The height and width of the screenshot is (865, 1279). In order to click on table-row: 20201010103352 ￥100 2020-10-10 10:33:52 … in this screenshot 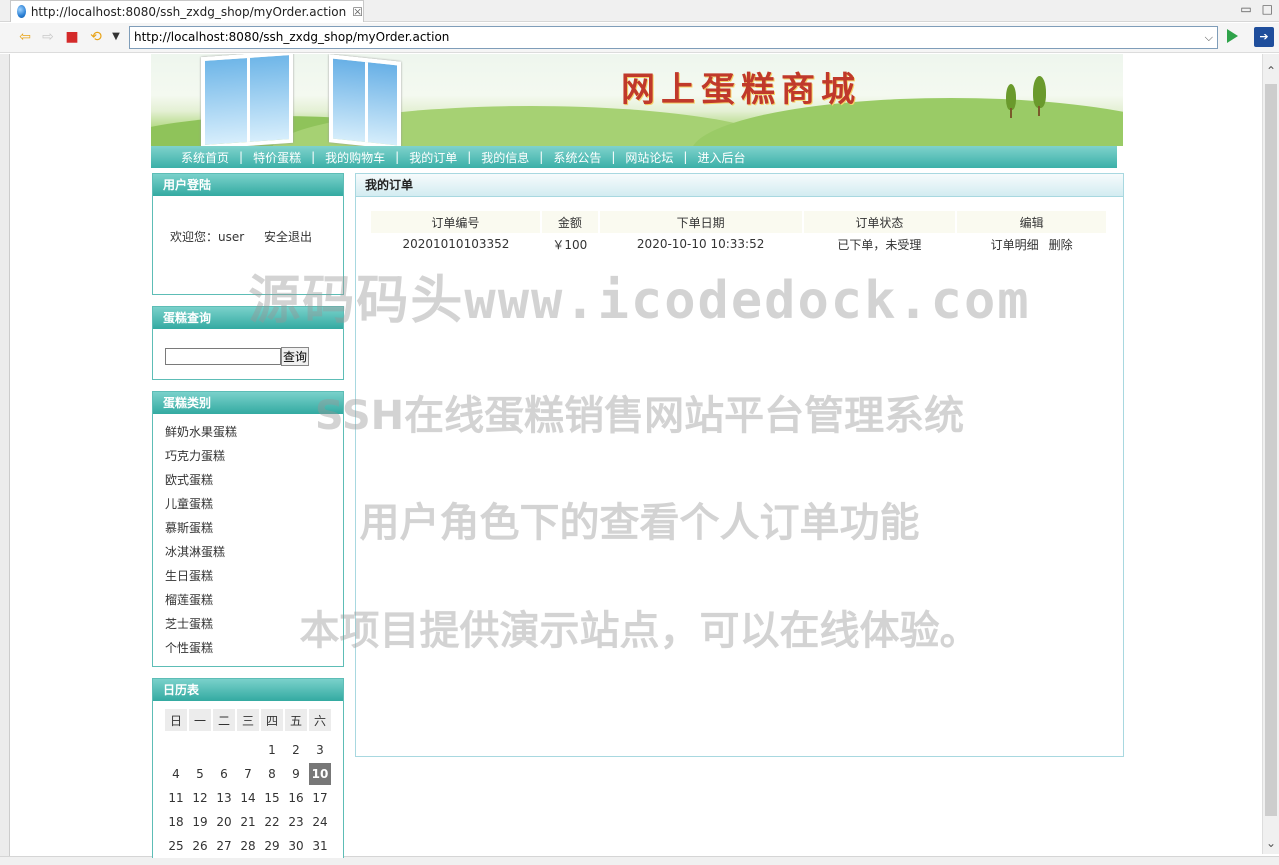, I will do `click(739, 244)`.